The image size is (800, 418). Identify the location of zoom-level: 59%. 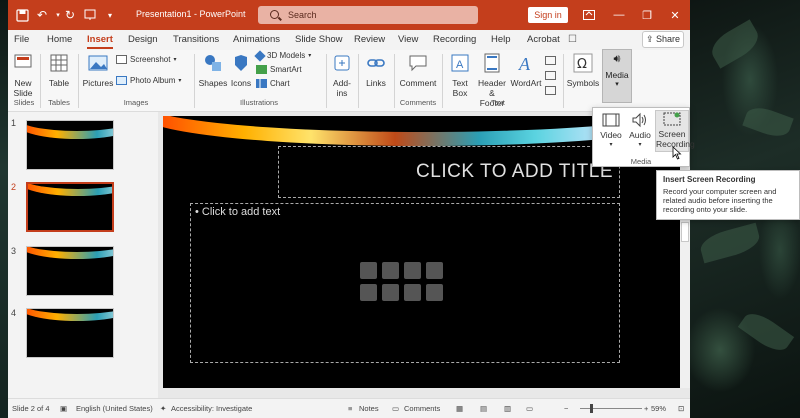
(658, 408).